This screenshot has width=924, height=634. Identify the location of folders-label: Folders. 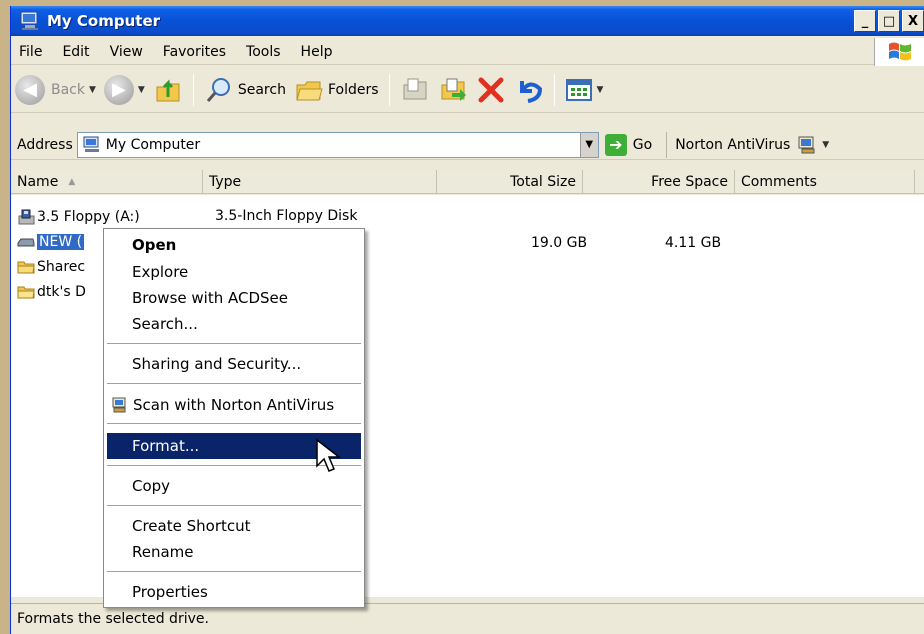
(353, 89).